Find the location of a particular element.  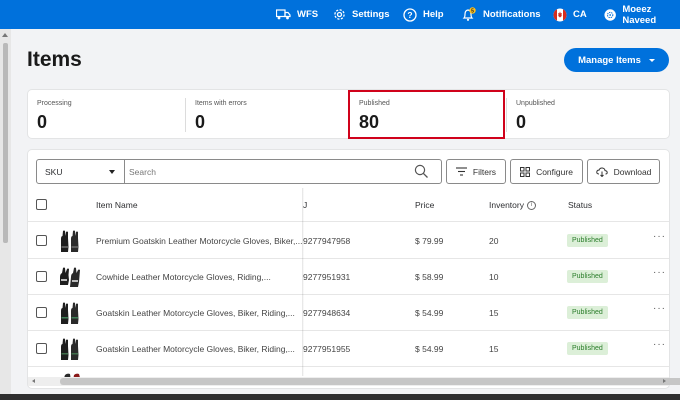

download-button: Download is located at coordinates (623, 171).